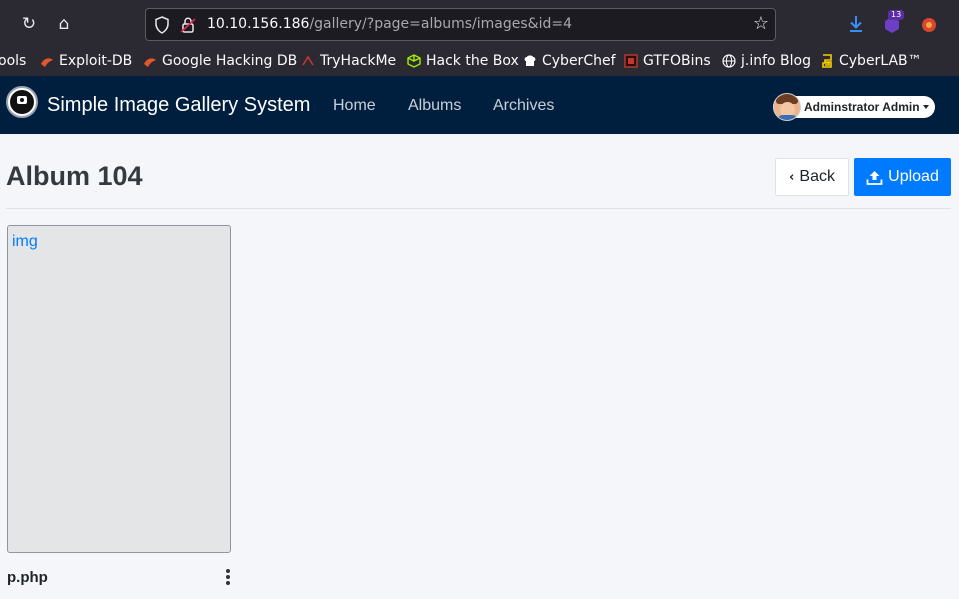 This screenshot has height=599, width=959. I want to click on bookmark-gtfobins: GTFOBins, so click(667, 61).